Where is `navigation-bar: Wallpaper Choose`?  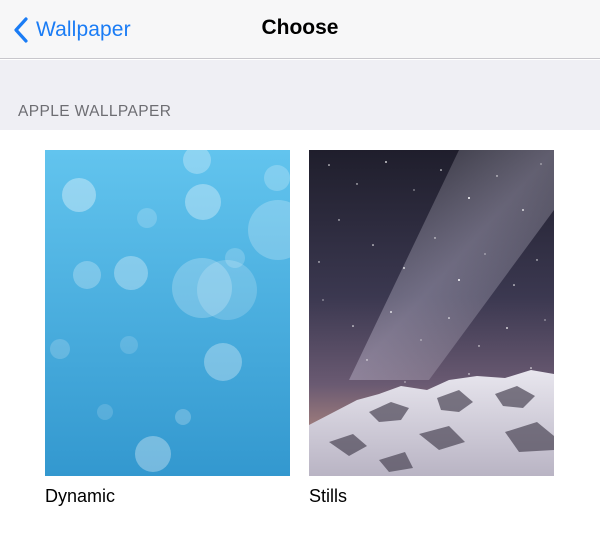 navigation-bar: Wallpaper Choose is located at coordinates (300, 29).